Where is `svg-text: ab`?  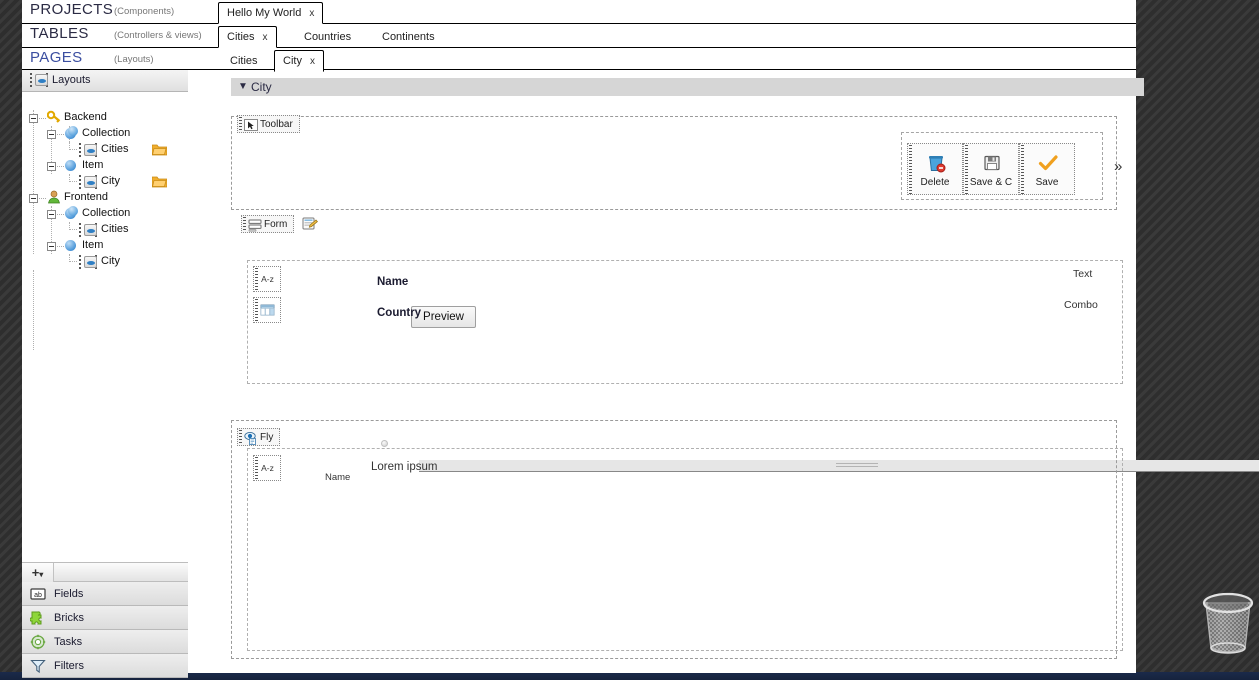
svg-text: ab is located at coordinates (38, 595).